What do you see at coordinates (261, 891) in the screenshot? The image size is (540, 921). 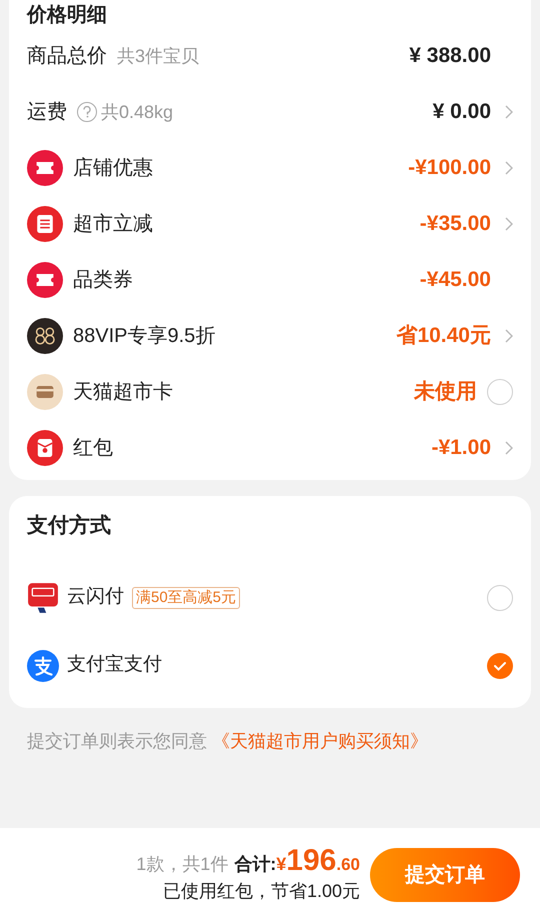 I see `savings-note: 已使用红包，节省1.00元` at bounding box center [261, 891].